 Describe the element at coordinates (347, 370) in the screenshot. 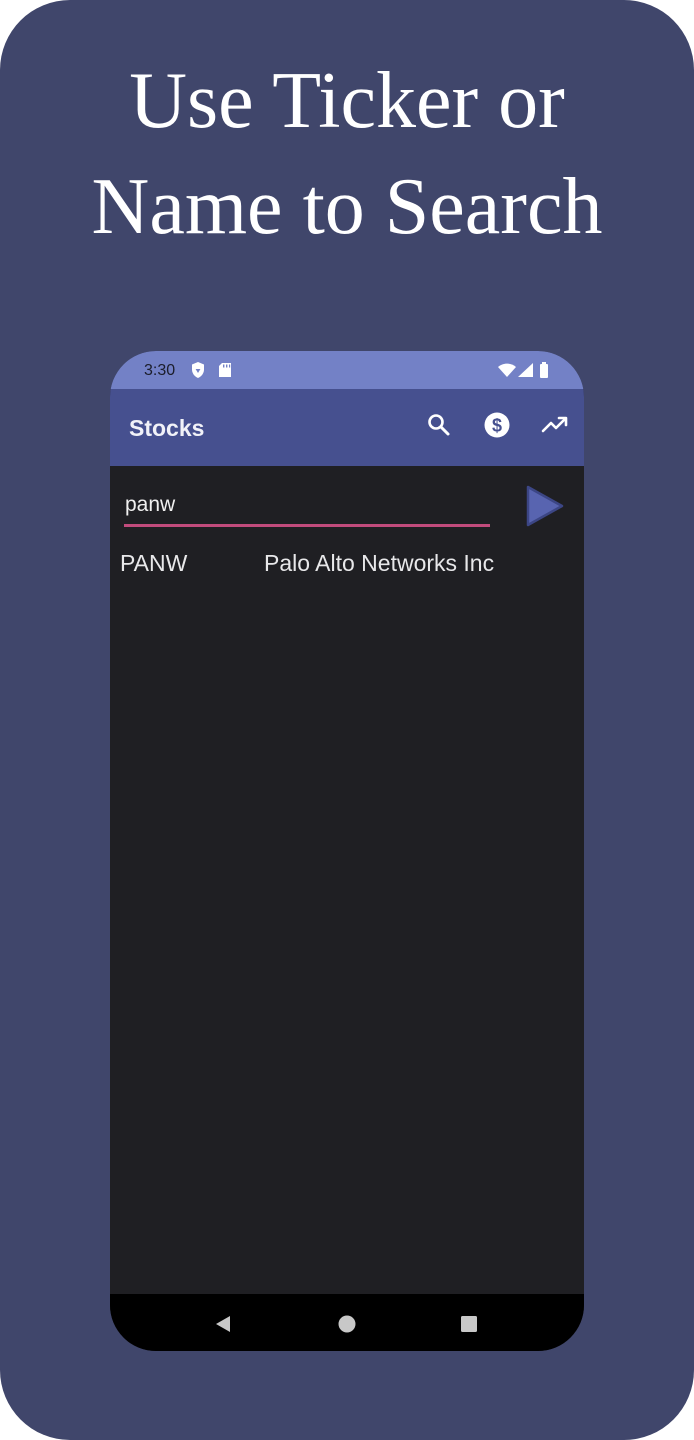

I see `status-bar: 3:30` at that location.